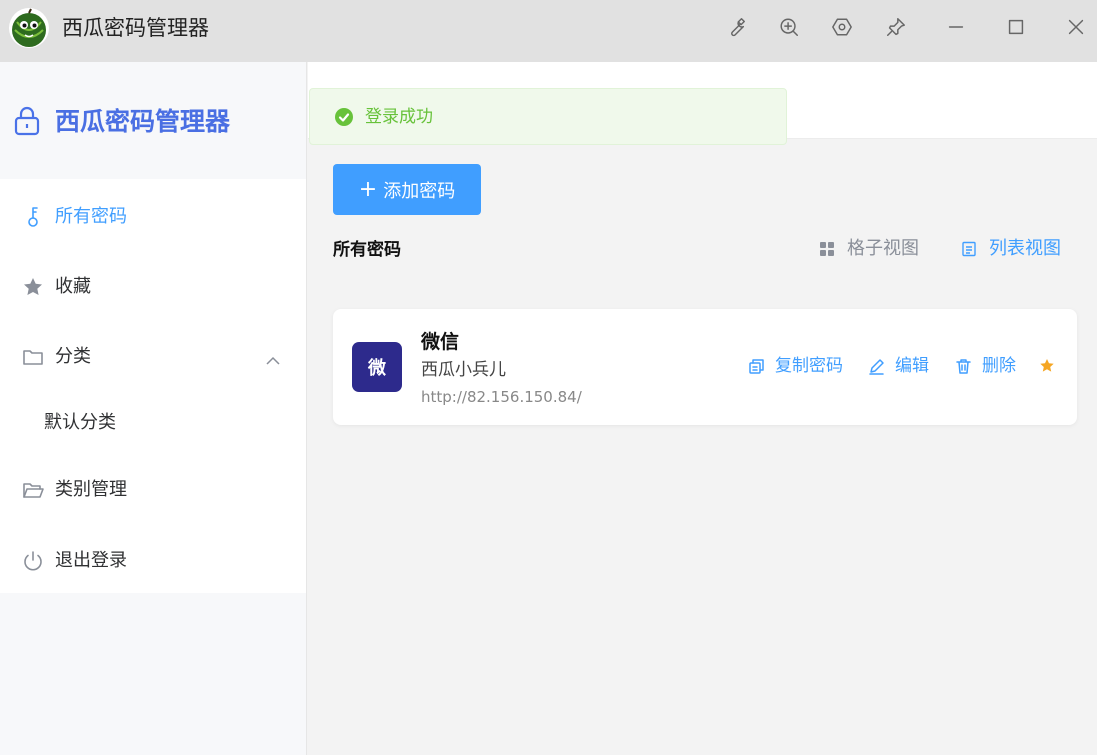 This screenshot has width=1097, height=755. Describe the element at coordinates (419, 191) in the screenshot. I see `add-password-label: 添加密码` at that location.